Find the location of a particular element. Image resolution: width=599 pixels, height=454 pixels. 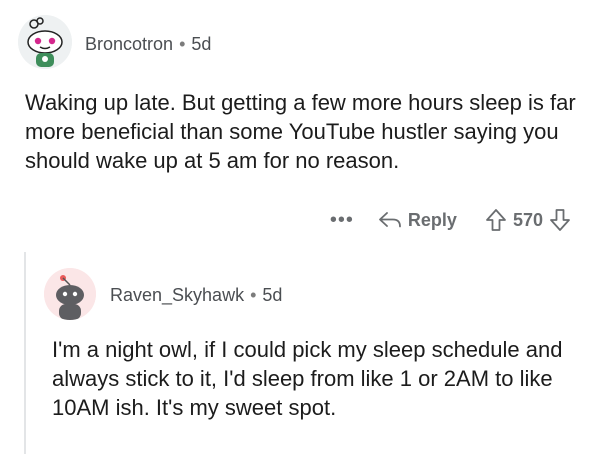

upvote-arrow-icon is located at coordinates (496, 220).